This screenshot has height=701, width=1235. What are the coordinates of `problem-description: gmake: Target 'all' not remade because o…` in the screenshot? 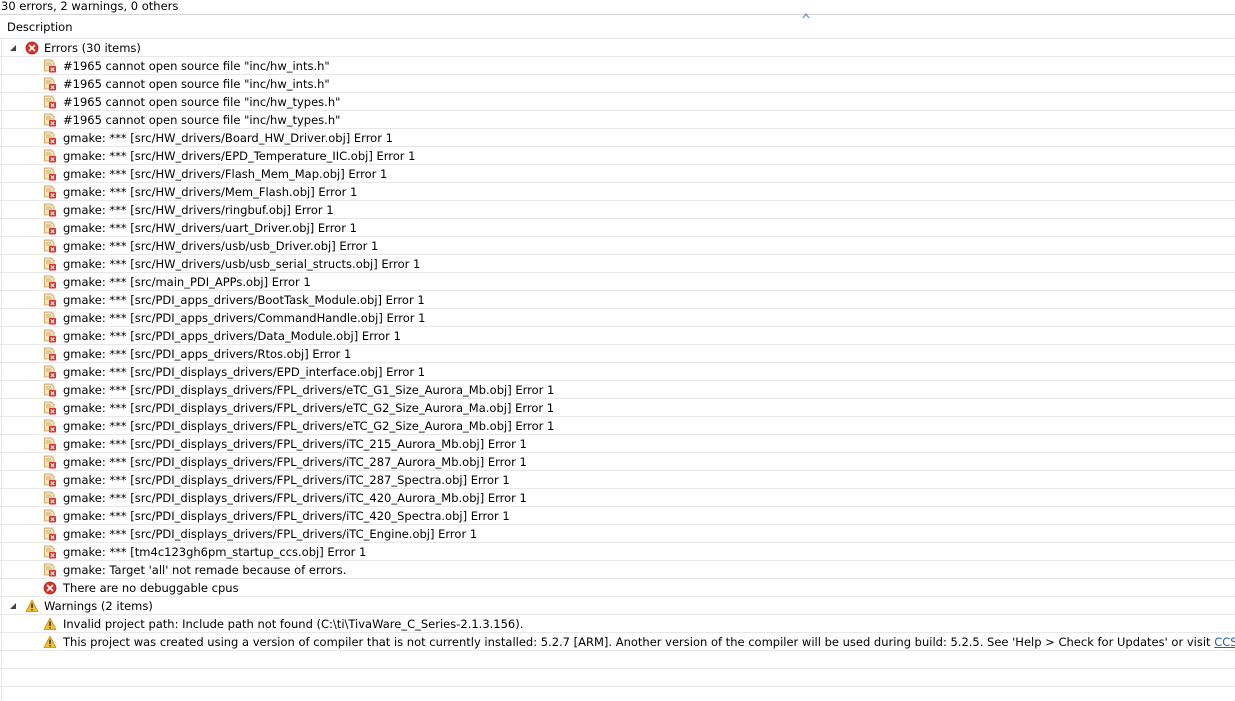 It's located at (205, 570).